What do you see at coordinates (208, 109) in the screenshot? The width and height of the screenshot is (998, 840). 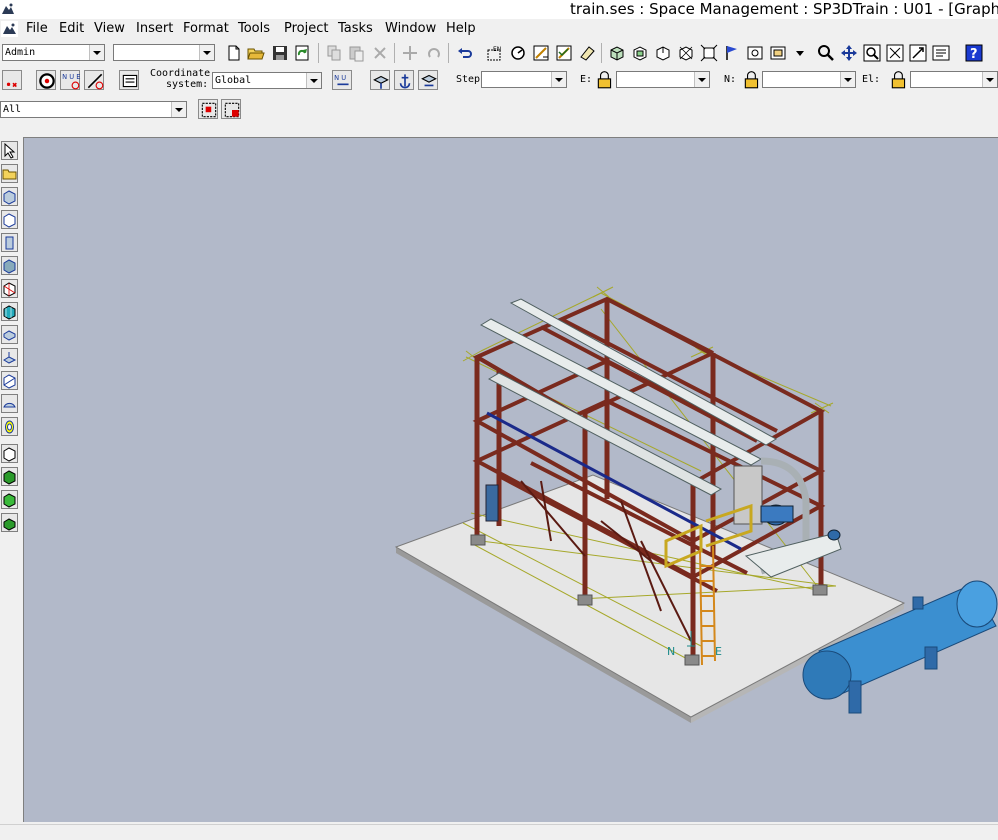 I see `select-inside-icon` at bounding box center [208, 109].